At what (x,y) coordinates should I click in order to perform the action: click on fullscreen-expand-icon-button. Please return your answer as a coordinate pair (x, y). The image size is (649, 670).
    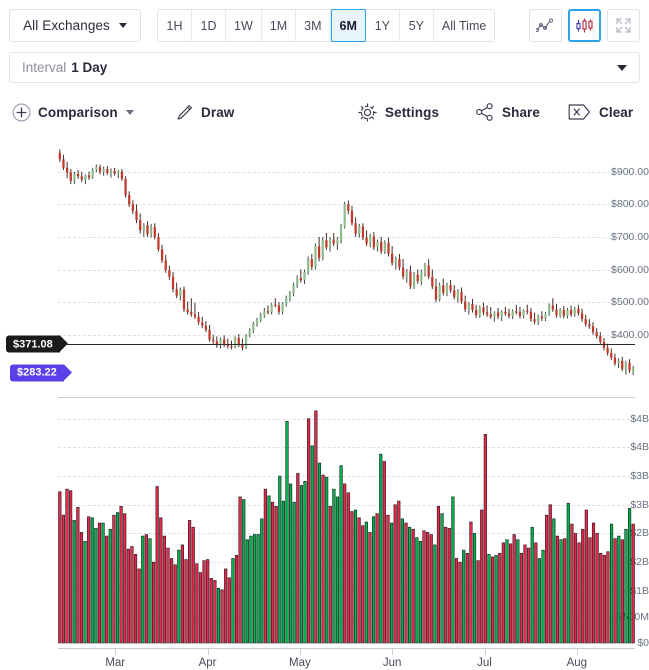
    Looking at the image, I should click on (623, 25).